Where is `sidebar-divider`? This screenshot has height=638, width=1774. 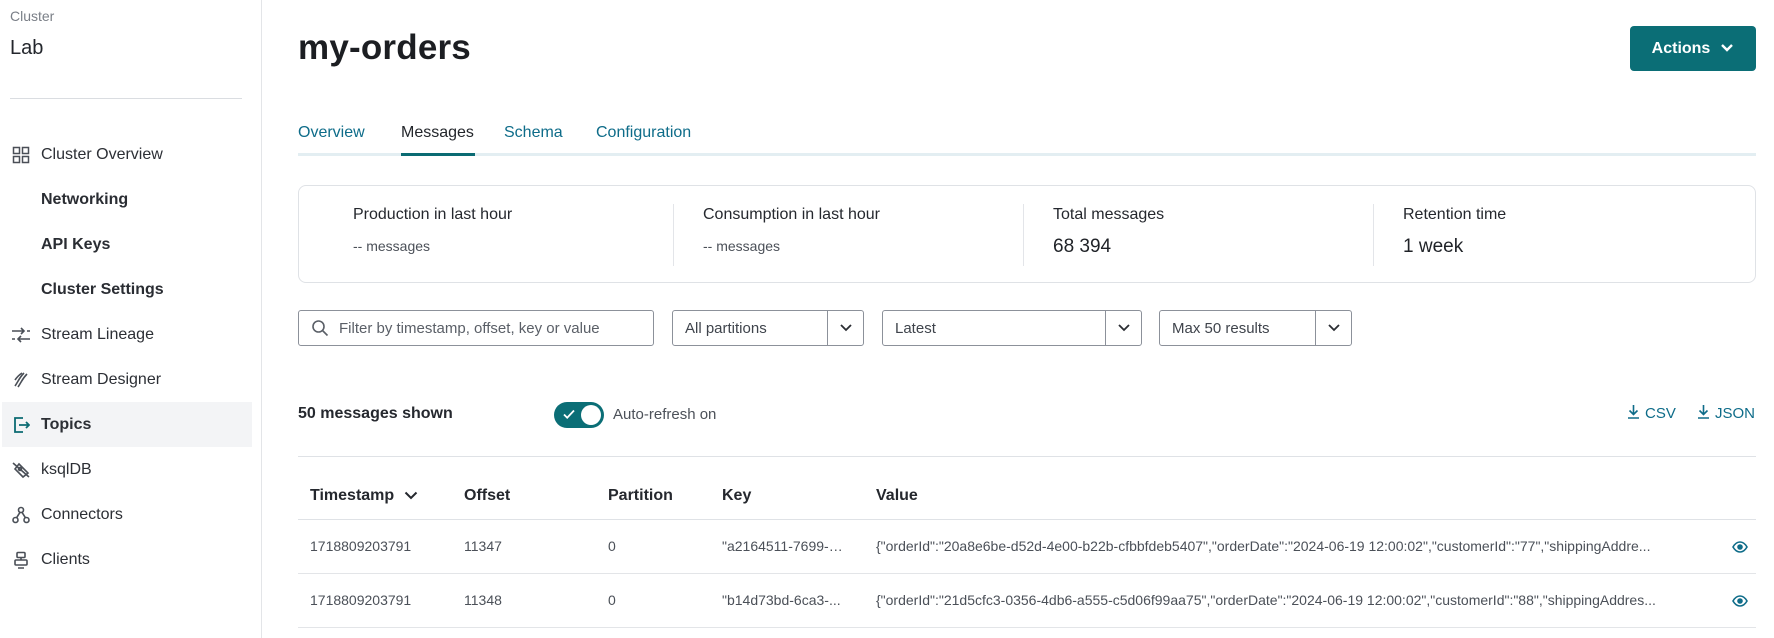
sidebar-divider is located at coordinates (126, 98).